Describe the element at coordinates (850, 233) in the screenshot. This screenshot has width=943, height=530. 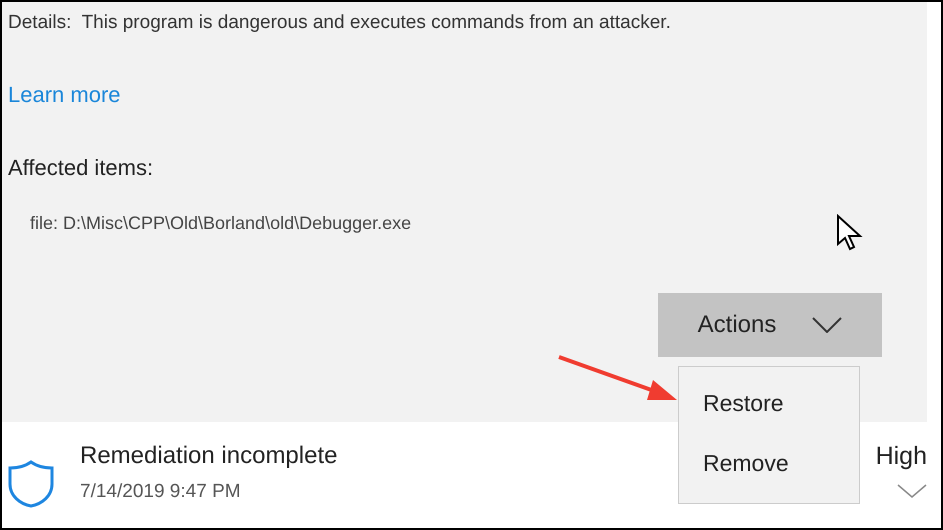
I see `cursor-icon` at that location.